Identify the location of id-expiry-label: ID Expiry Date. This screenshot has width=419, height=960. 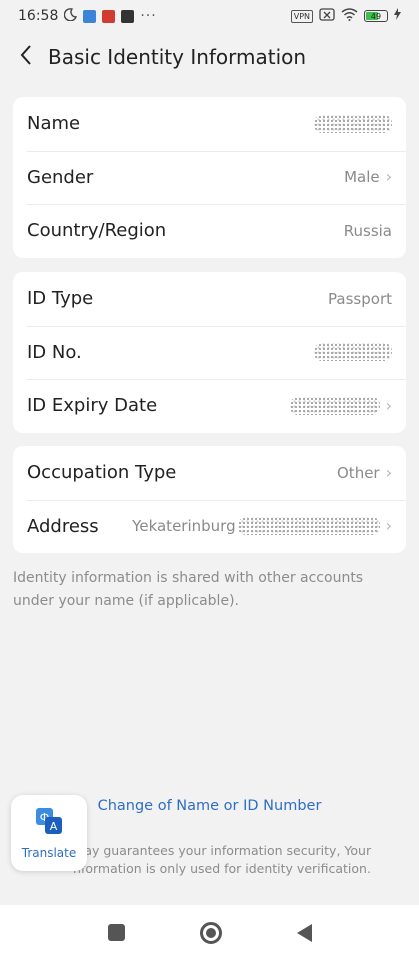
(92, 406).